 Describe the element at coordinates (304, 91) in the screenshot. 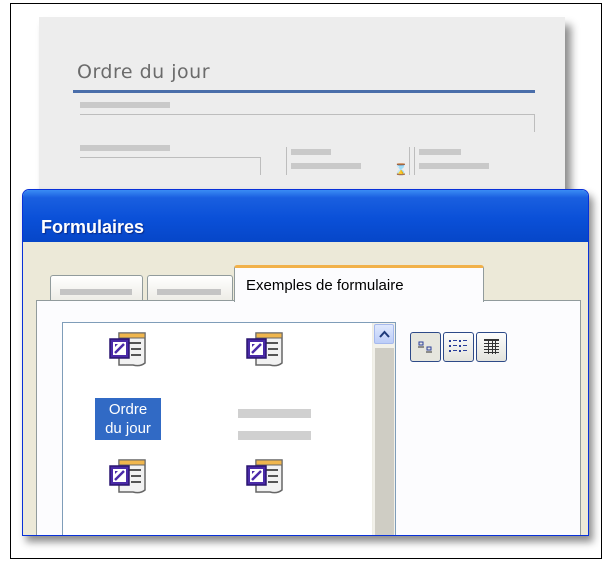

I see `title-underline` at that location.